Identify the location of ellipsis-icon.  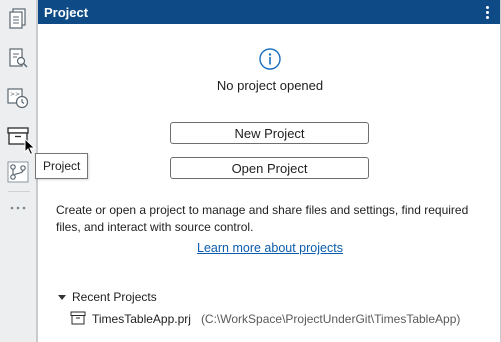
(18, 208).